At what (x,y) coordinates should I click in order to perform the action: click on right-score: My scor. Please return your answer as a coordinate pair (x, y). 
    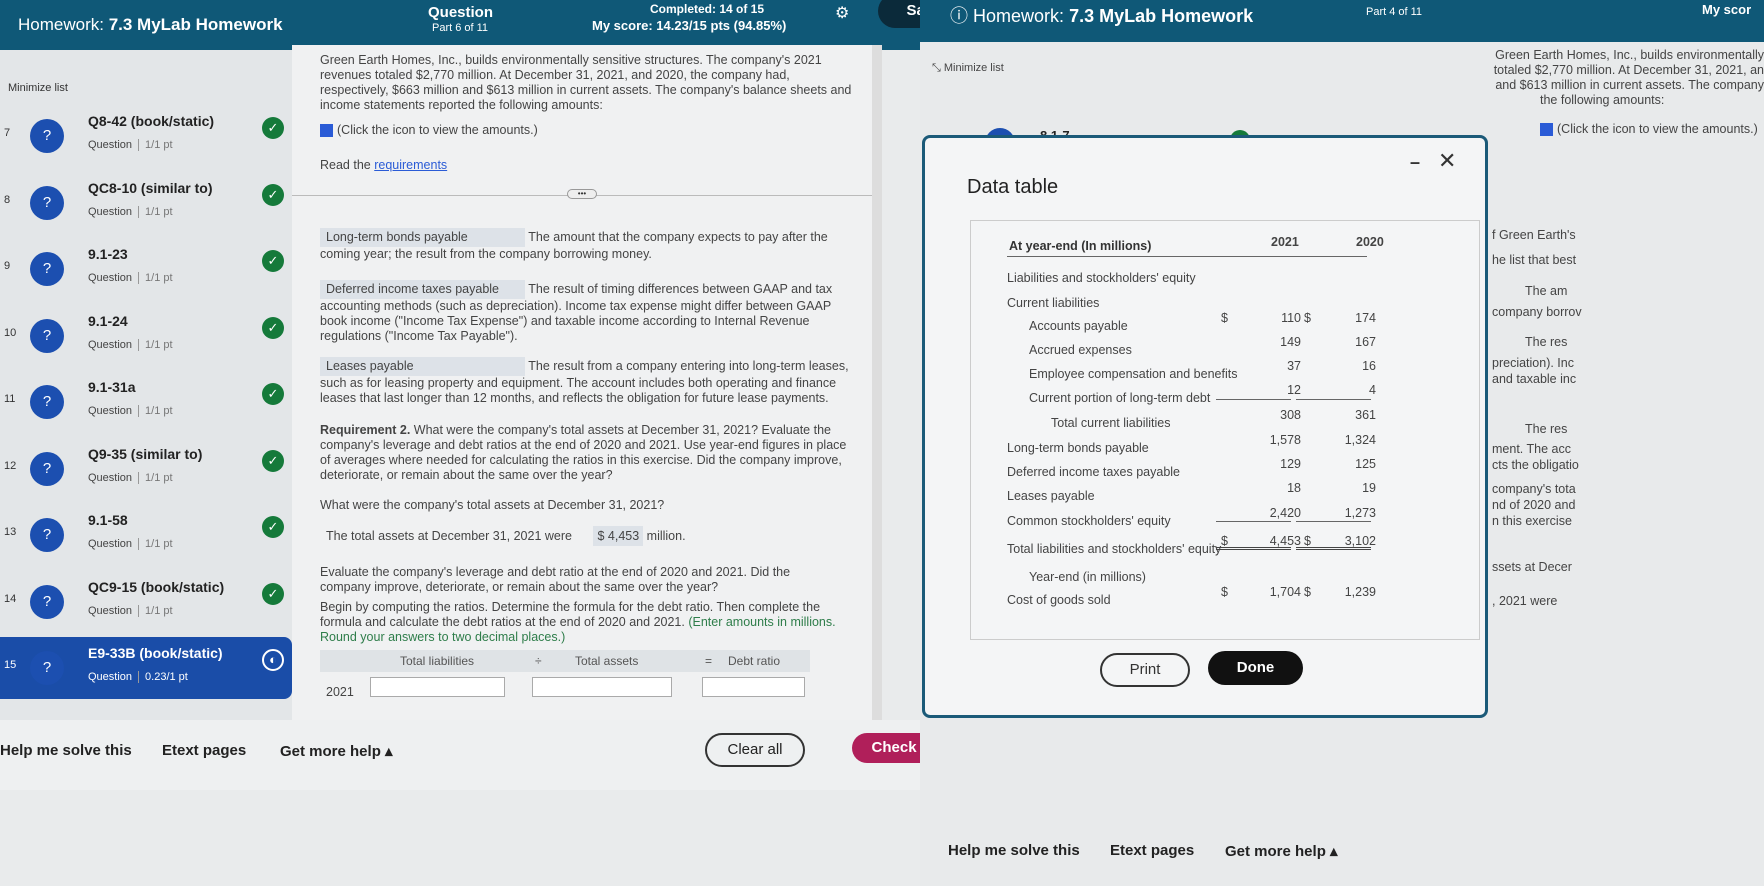
    Looking at the image, I should click on (1727, 9).